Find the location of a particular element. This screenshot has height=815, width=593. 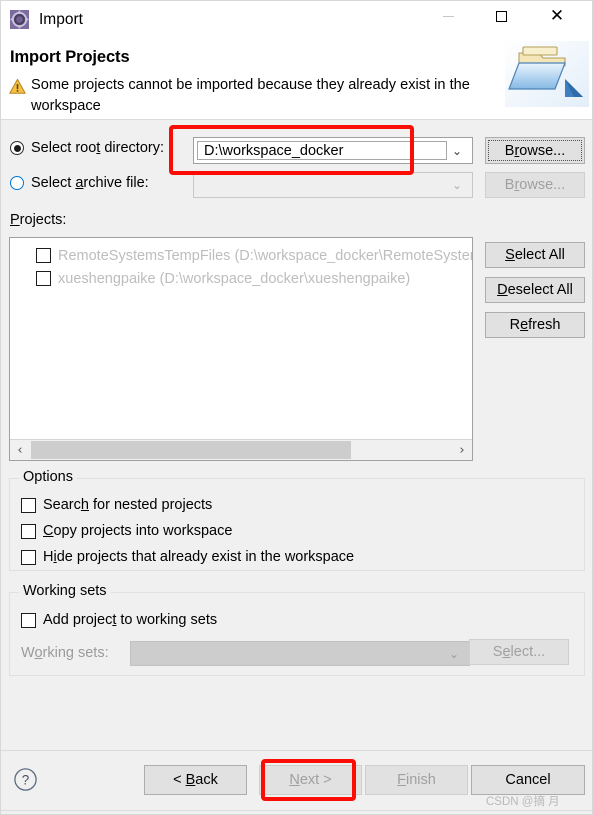

focus-ring is located at coordinates (535, 150).